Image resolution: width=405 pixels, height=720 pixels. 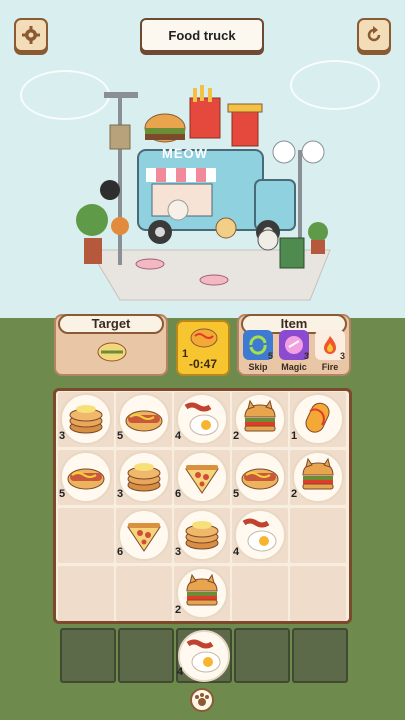 What do you see at coordinates (111, 324) in the screenshot?
I see `target-label: Target` at bounding box center [111, 324].